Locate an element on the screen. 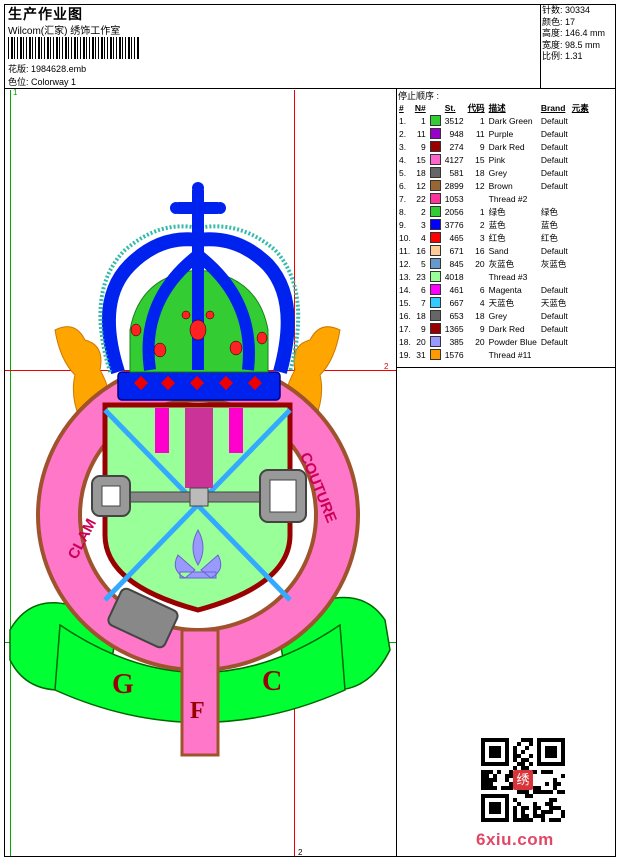 Image resolution: width=620 pixels, height=860 pixels. needle-number: 4 is located at coordinates (423, 237).